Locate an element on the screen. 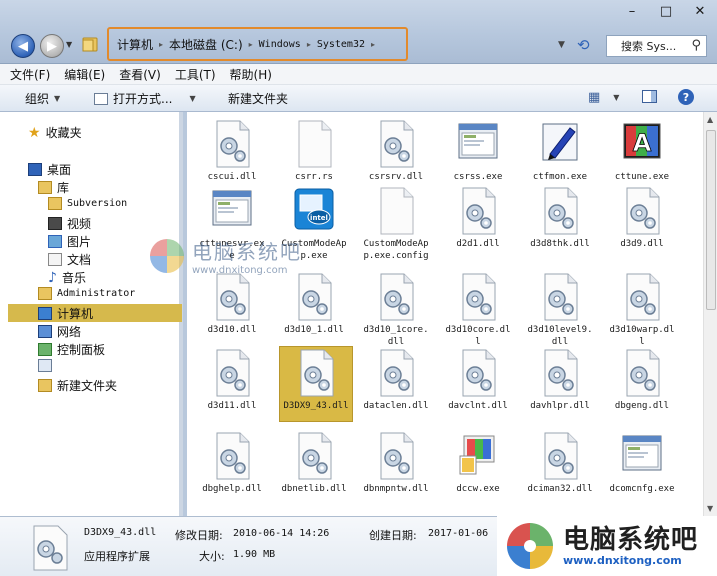  file-item: intel CustomModeApp.exe is located at coordinates (314, 224).